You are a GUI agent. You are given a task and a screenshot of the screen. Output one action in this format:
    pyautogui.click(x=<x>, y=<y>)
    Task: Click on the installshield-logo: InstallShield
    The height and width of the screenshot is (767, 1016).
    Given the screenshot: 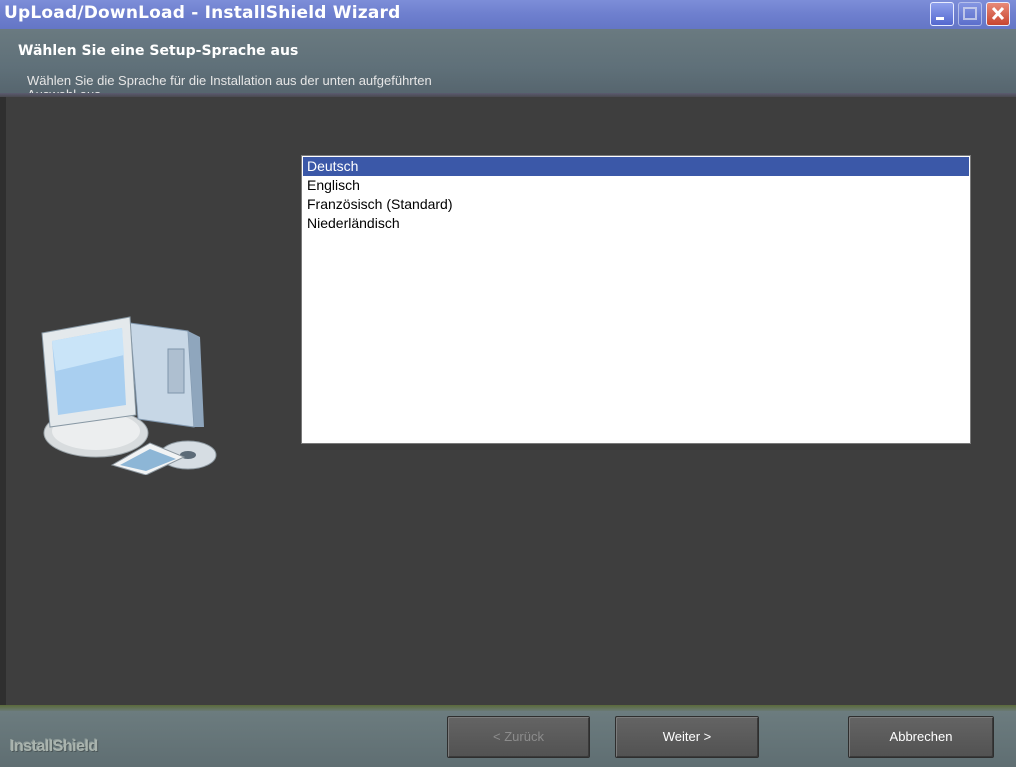 What is the action you would take?
    pyautogui.click(x=54, y=746)
    